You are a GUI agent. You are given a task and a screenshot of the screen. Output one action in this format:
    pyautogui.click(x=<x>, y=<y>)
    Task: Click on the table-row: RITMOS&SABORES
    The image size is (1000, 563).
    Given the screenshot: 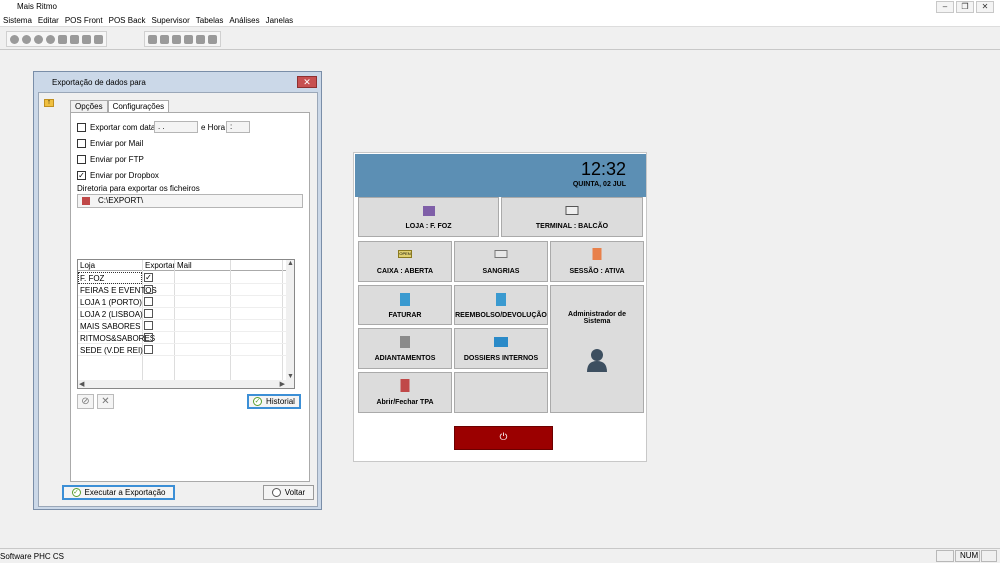 What is the action you would take?
    pyautogui.click(x=183, y=338)
    